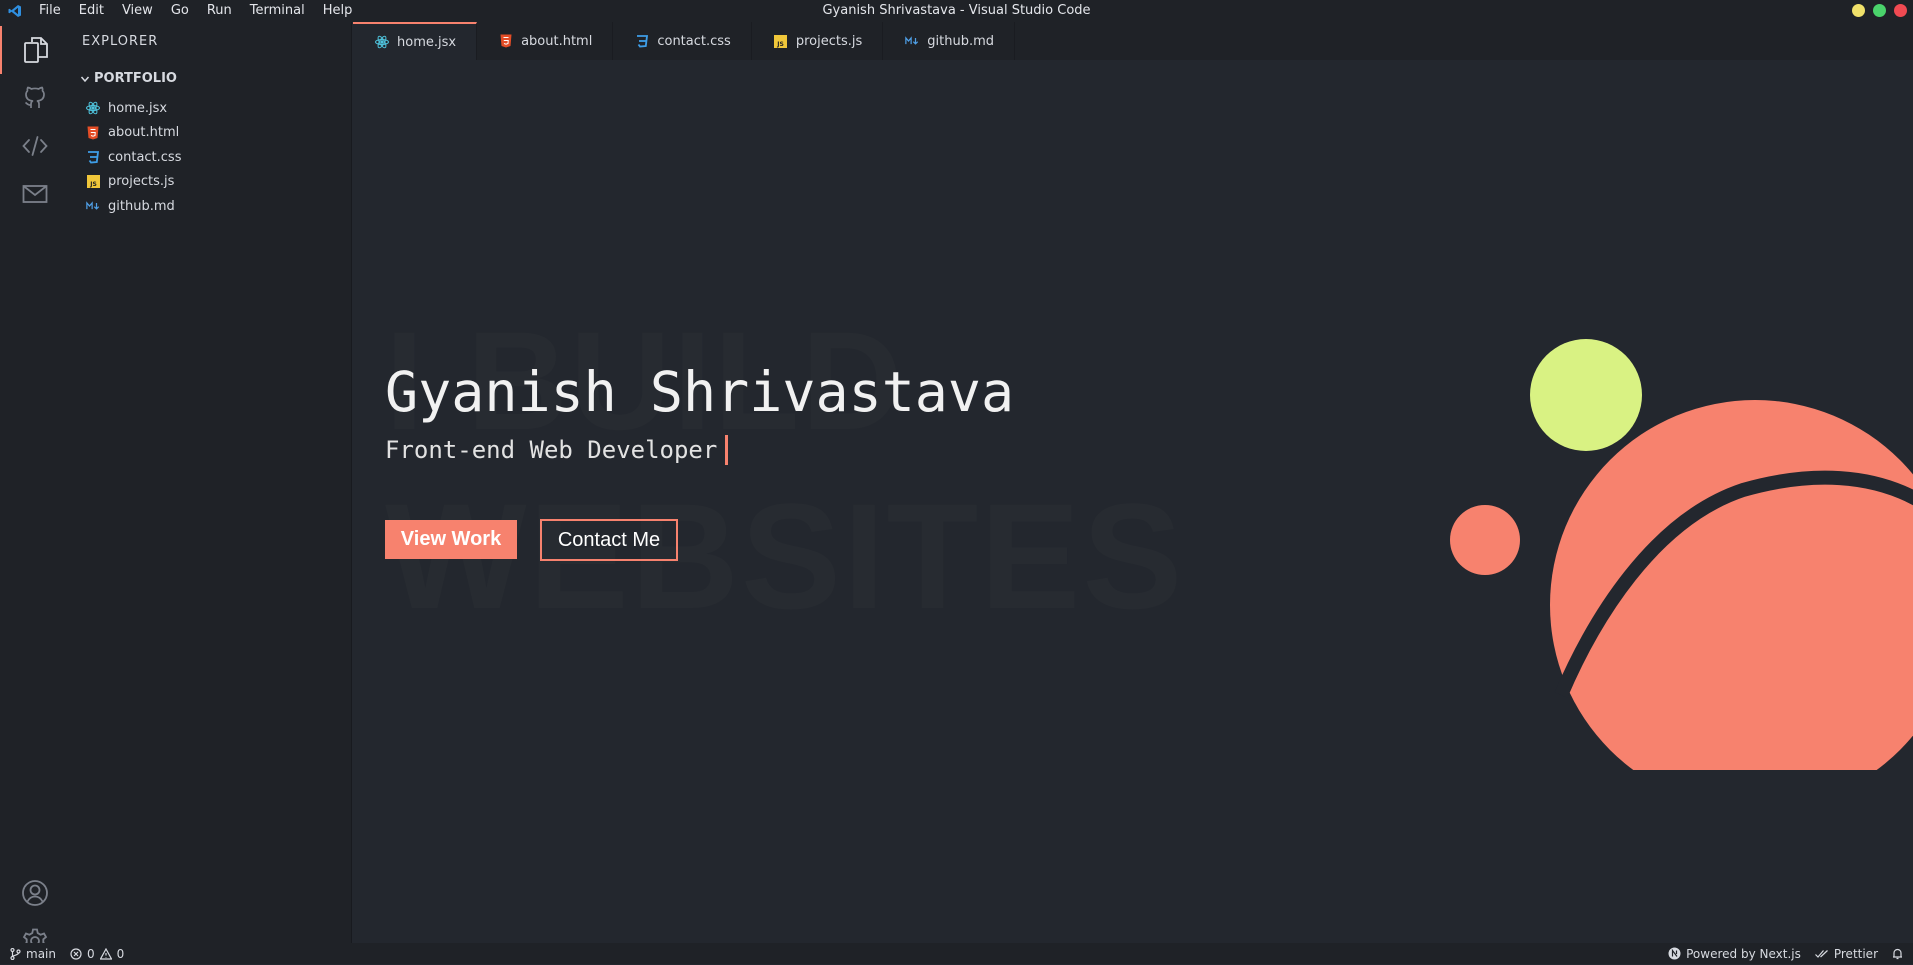 The image size is (1913, 965). I want to click on status-bar: main 0 0 Powered by Next.js Prettier, so click(956, 953).